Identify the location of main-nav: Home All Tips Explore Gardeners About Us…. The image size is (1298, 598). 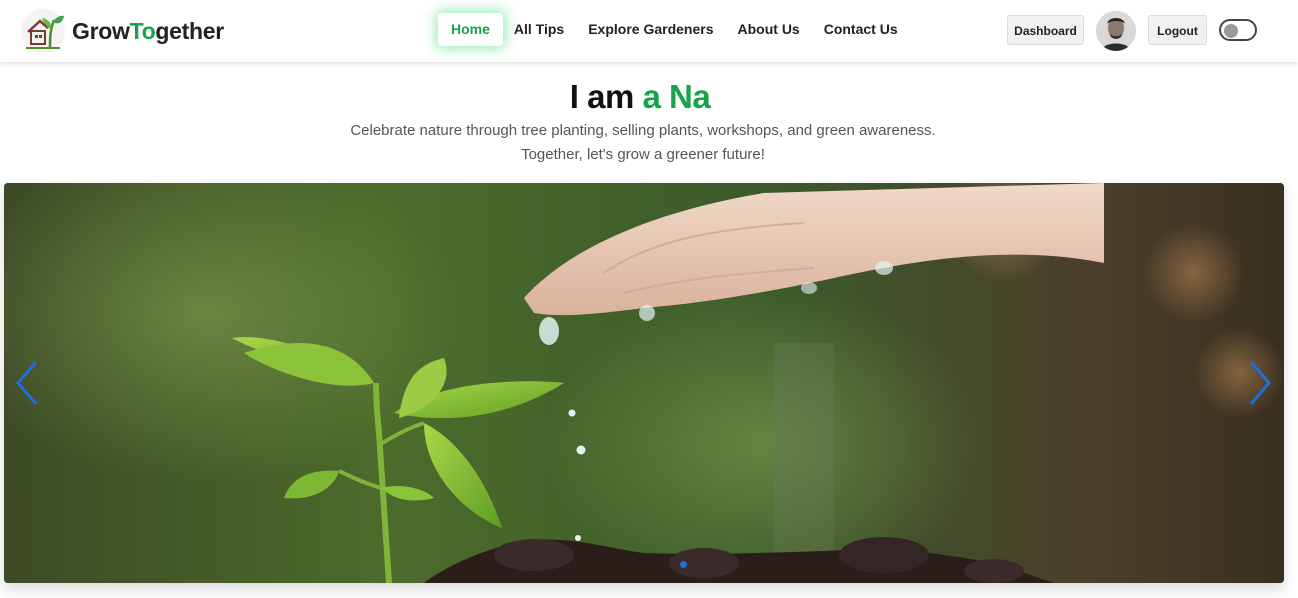
(680, 29).